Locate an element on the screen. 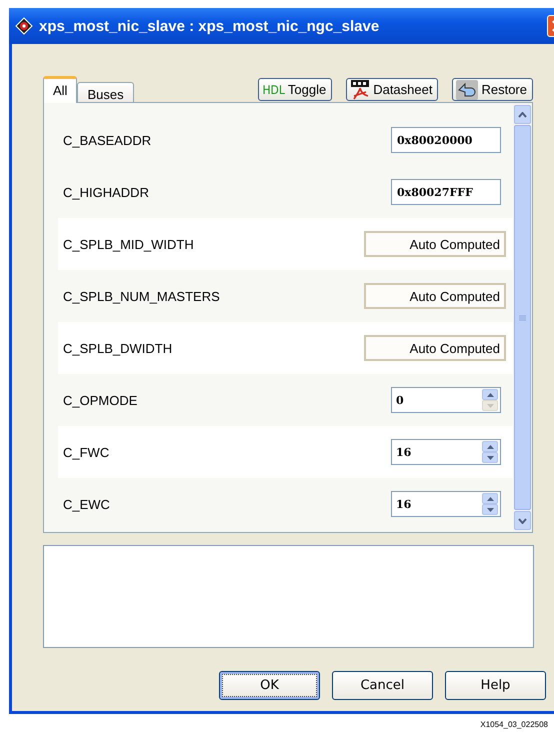 This screenshot has height=735, width=554. dialog-button: Help is located at coordinates (495, 685).